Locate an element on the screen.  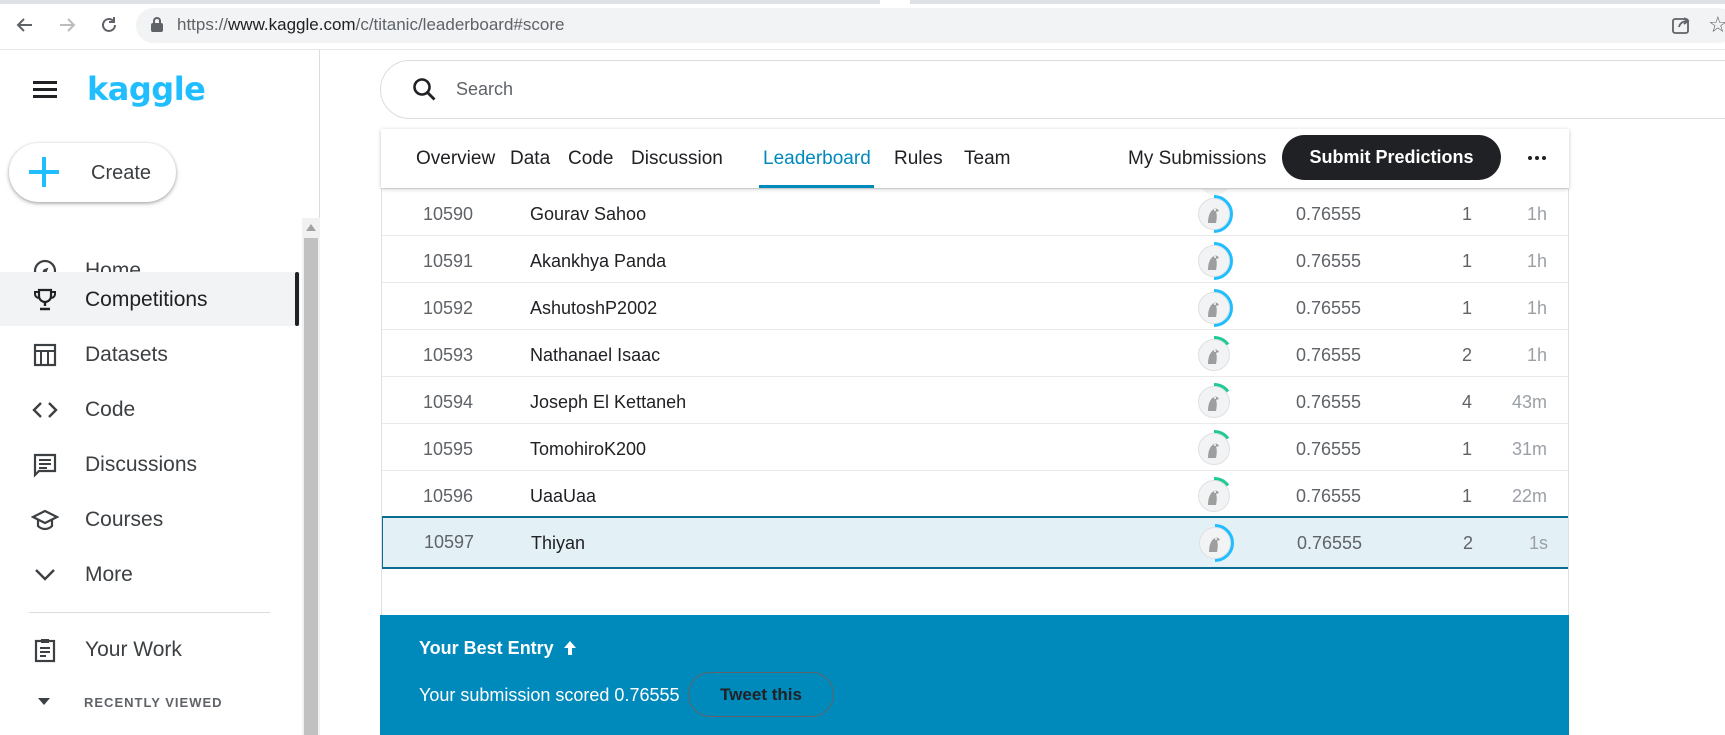
more-options-icon is located at coordinates (1537, 158).